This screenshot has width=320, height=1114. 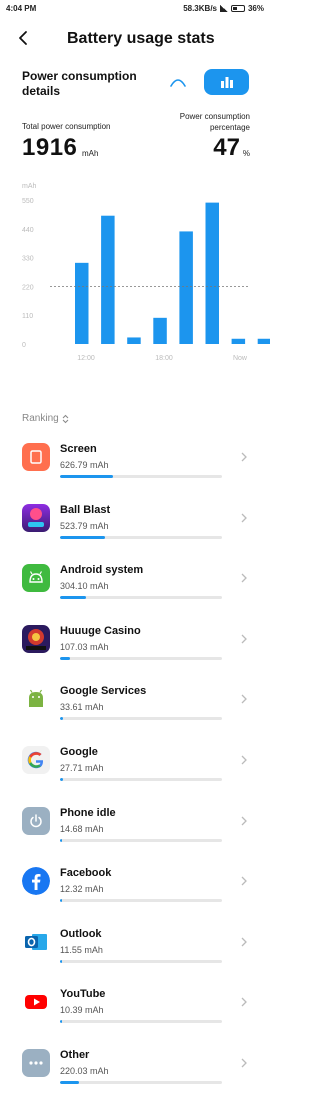 What do you see at coordinates (85, 509) in the screenshot?
I see `app-name: Ball Blast` at bounding box center [85, 509].